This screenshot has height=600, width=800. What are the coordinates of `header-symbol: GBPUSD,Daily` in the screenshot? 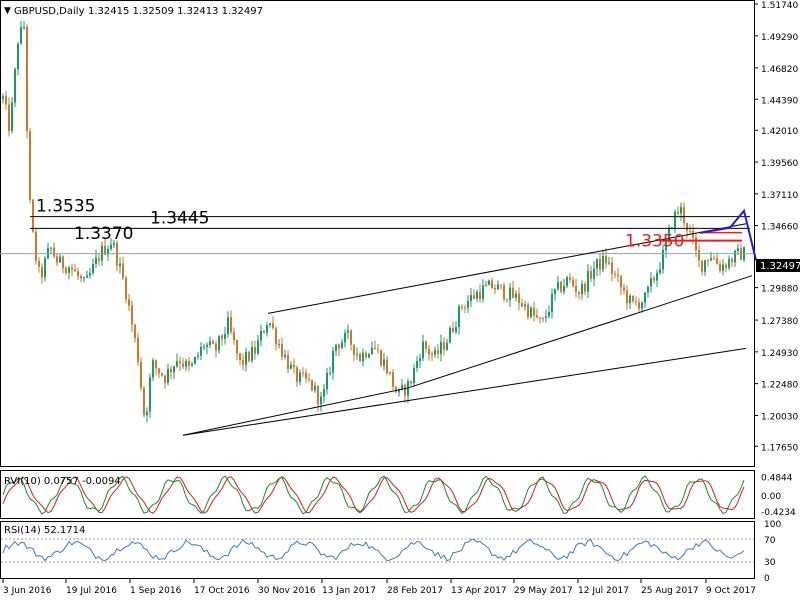 It's located at (49, 11).